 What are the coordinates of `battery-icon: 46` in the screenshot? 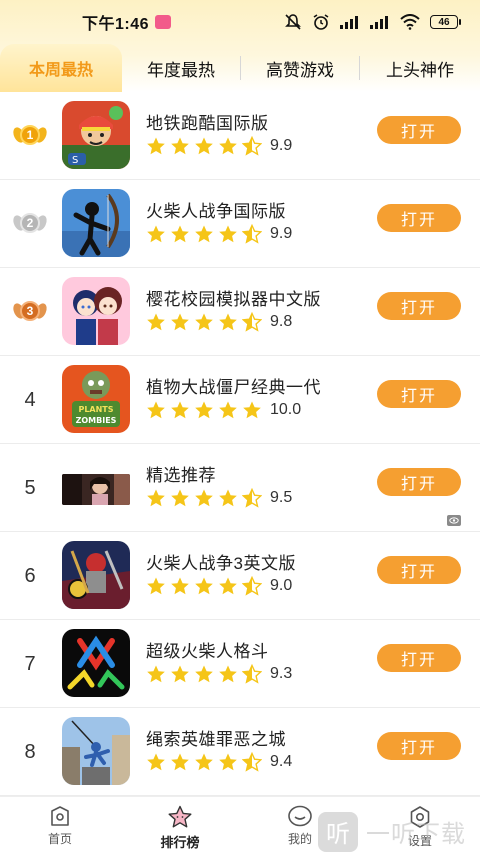 It's located at (445, 22).